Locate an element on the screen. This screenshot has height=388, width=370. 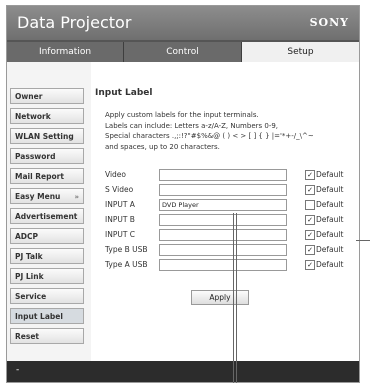
default-checkbox-input-a is located at coordinates (310, 205).